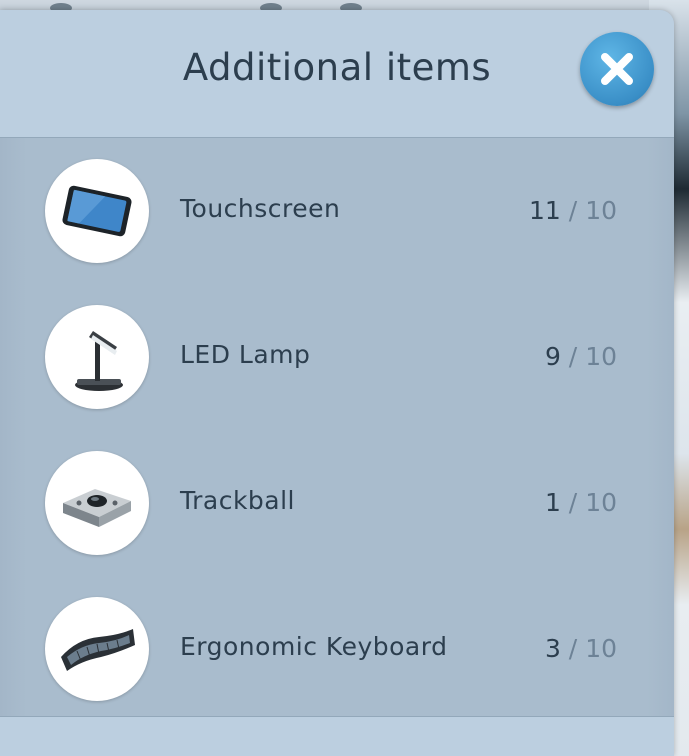 The height and width of the screenshot is (756, 689). I want to click on item-count: 11 / 10, so click(573, 210).